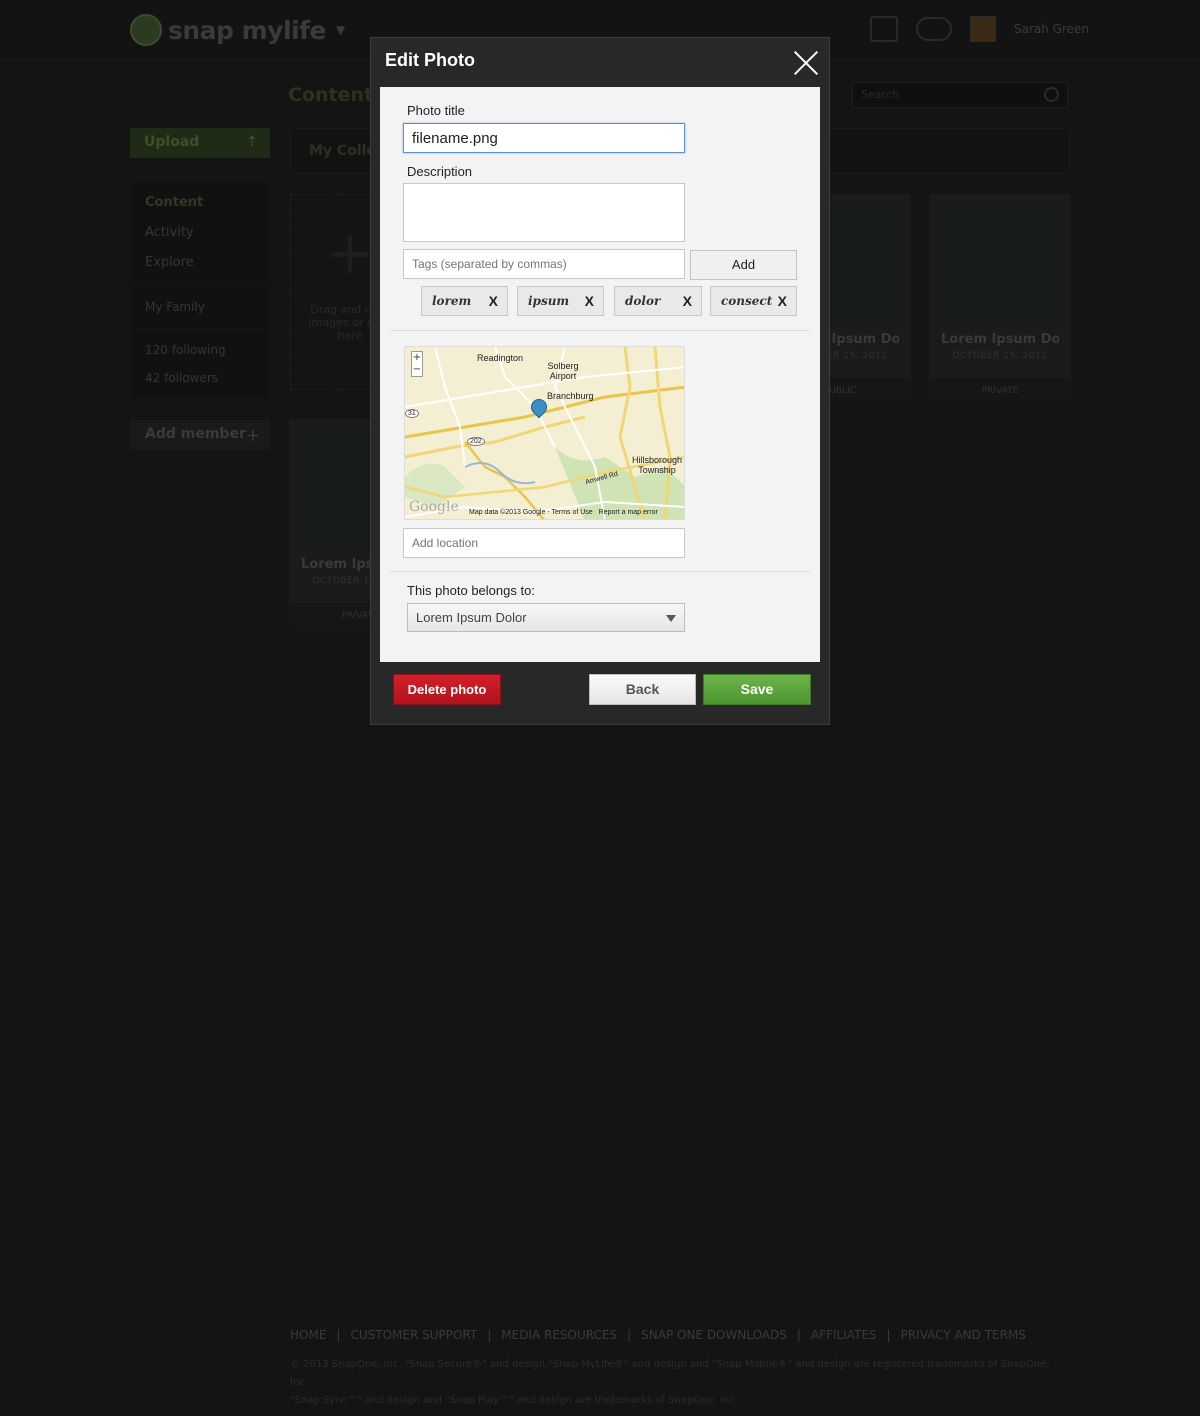 The height and width of the screenshot is (1416, 1200). I want to click on back-button: Back, so click(642, 689).